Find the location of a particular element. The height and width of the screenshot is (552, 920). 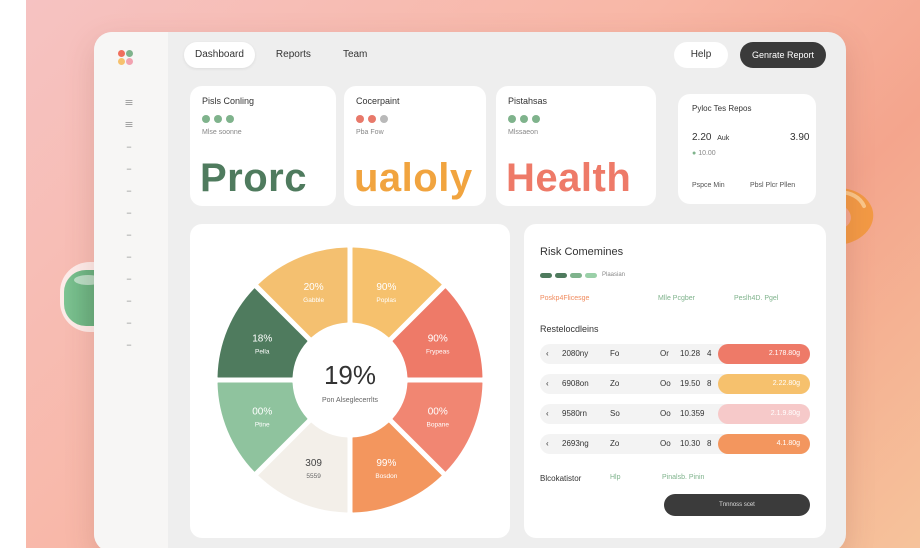

footer-mid: Hlp is located at coordinates (615, 477).